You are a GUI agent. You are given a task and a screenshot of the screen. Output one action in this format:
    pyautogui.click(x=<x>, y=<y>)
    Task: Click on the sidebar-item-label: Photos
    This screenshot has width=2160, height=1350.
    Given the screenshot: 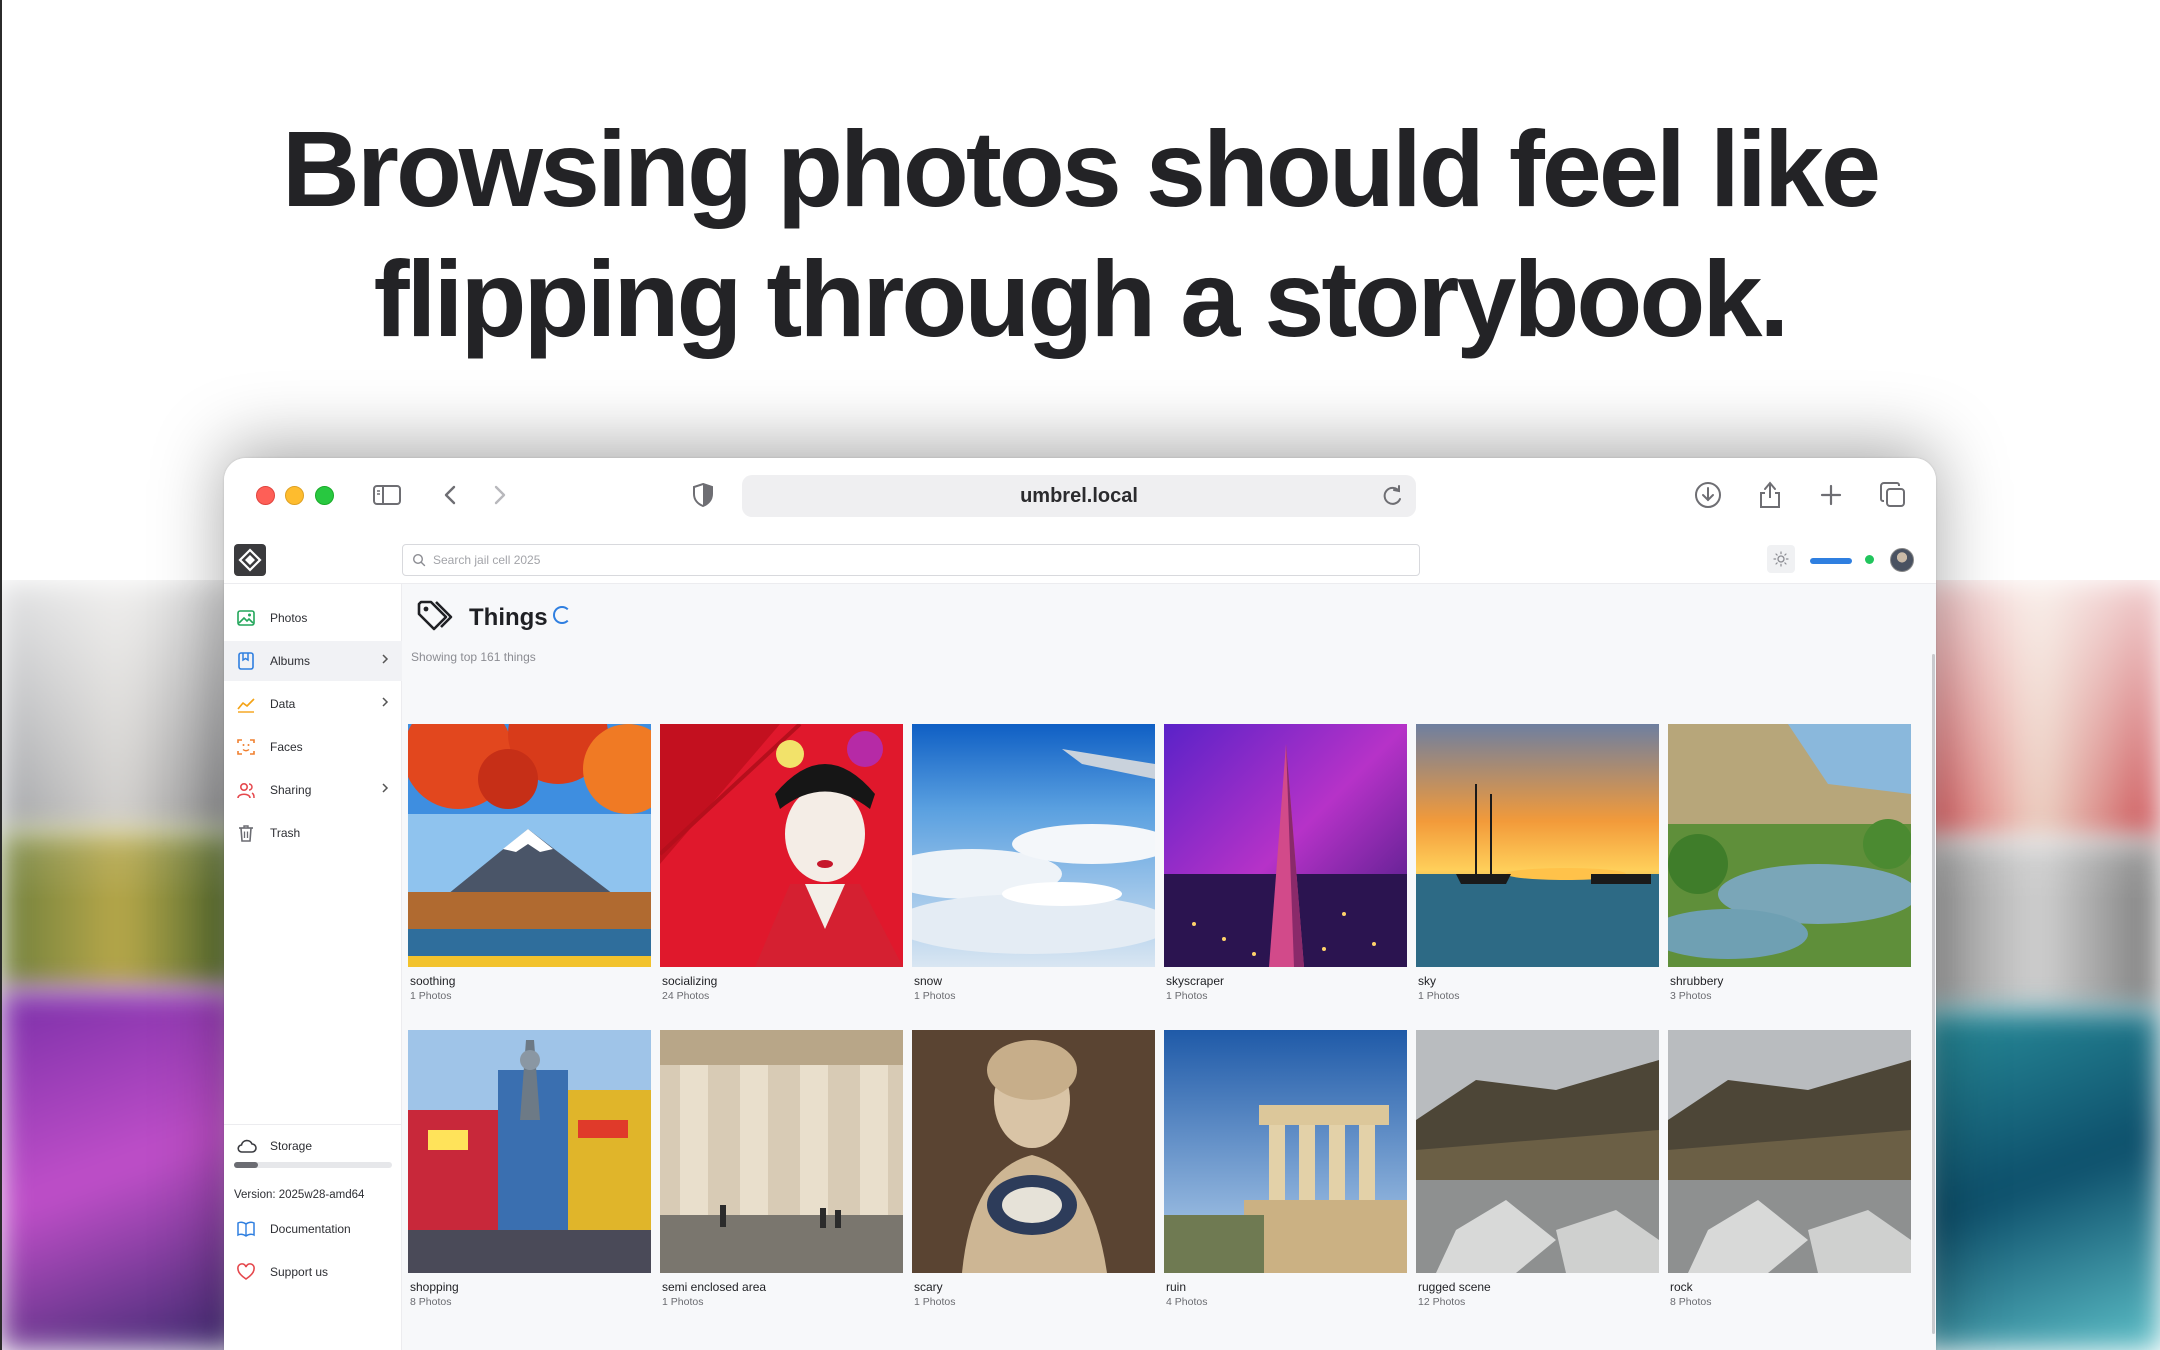 What is the action you would take?
    pyautogui.click(x=289, y=618)
    